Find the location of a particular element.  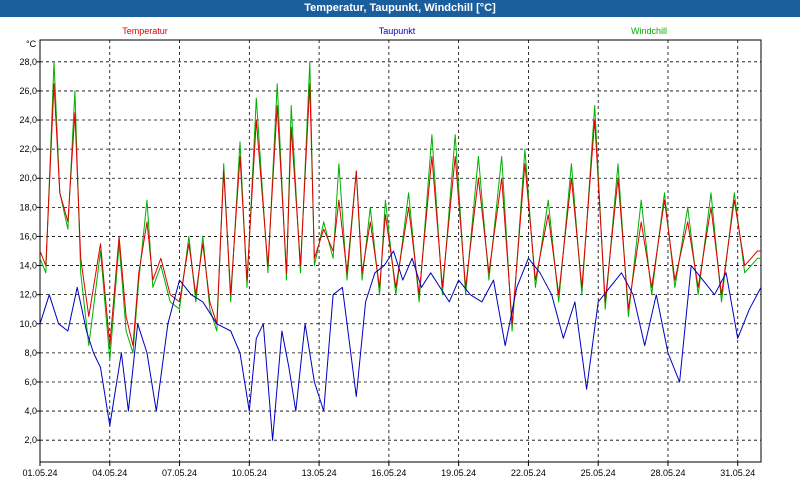

x-tick-label: 28.05.24 is located at coordinates (667, 473).